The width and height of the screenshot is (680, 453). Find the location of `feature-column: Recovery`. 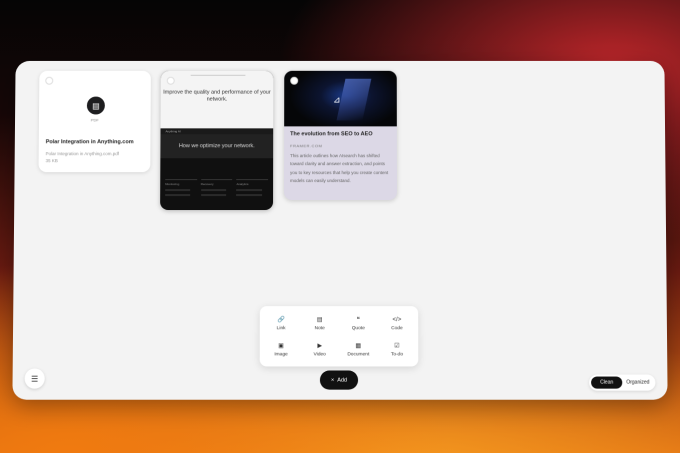

feature-column: Recovery is located at coordinates (216, 192).